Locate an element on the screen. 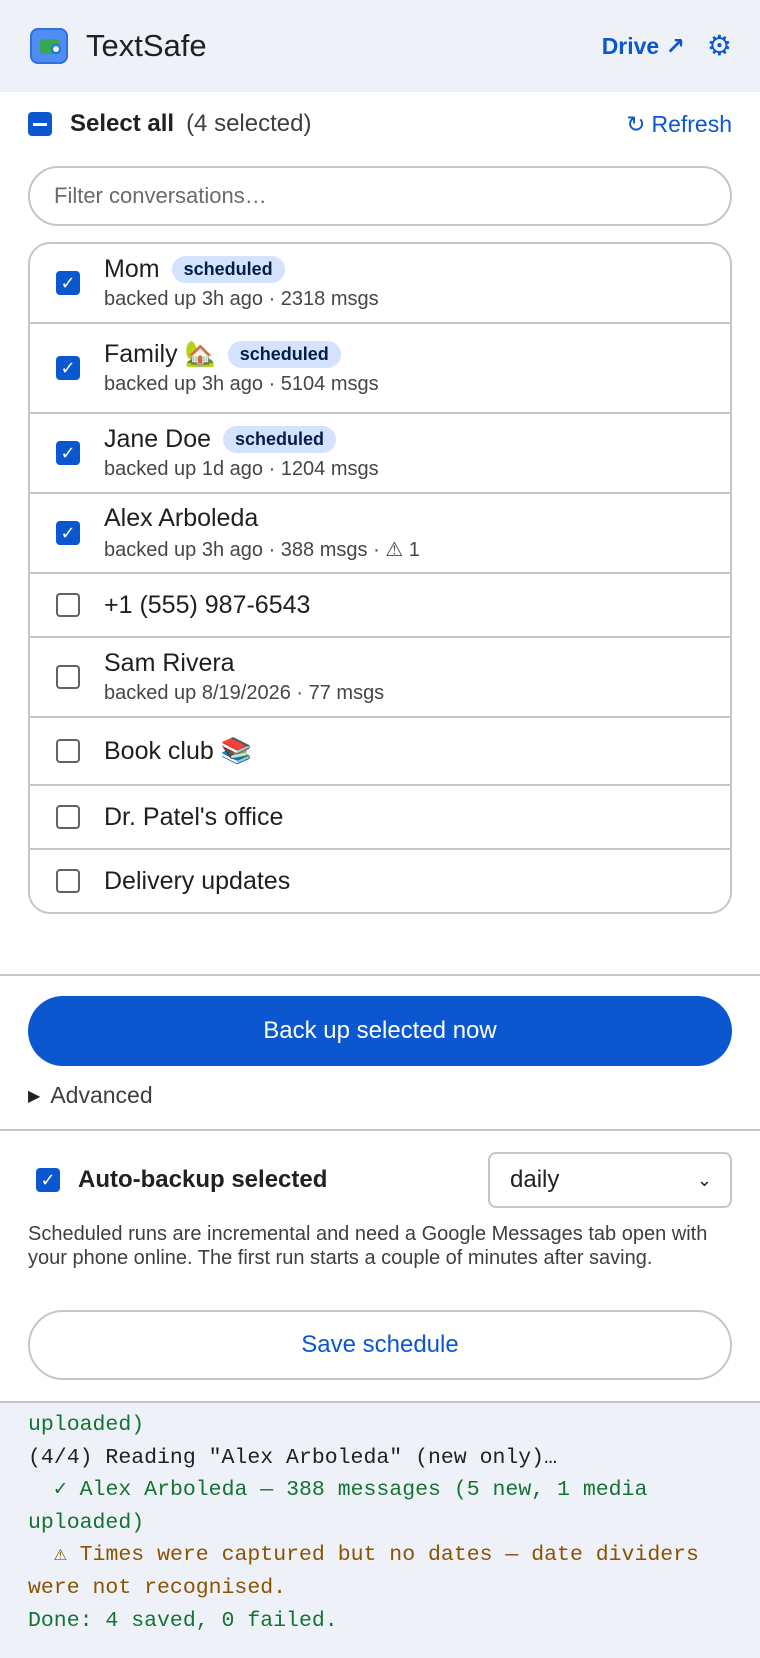 Image resolution: width=760 pixels, height=1658 pixels. app-title: TextSafe is located at coordinates (146, 45).